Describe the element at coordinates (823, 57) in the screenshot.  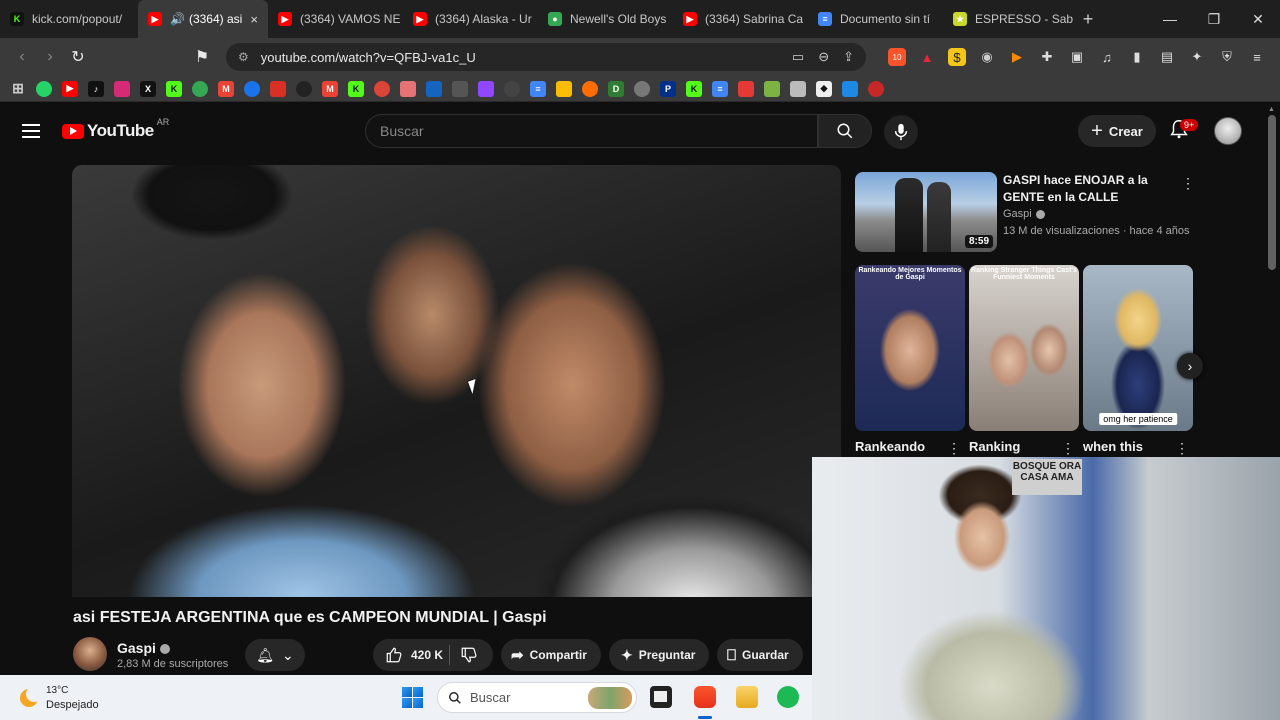
I see `zoom-icon: ⊖` at that location.